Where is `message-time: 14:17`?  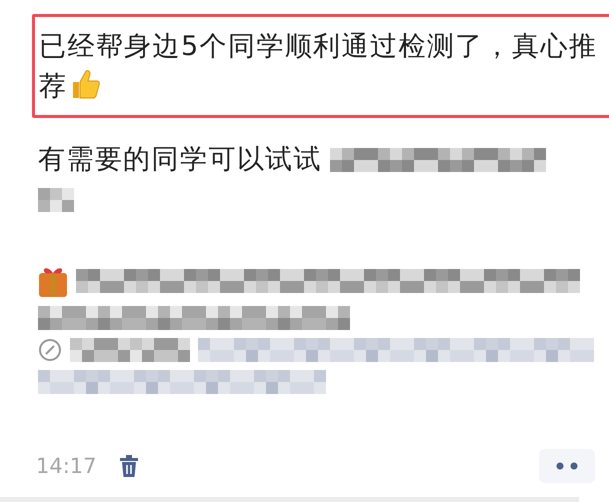
message-time: 14:17 is located at coordinates (66, 466).